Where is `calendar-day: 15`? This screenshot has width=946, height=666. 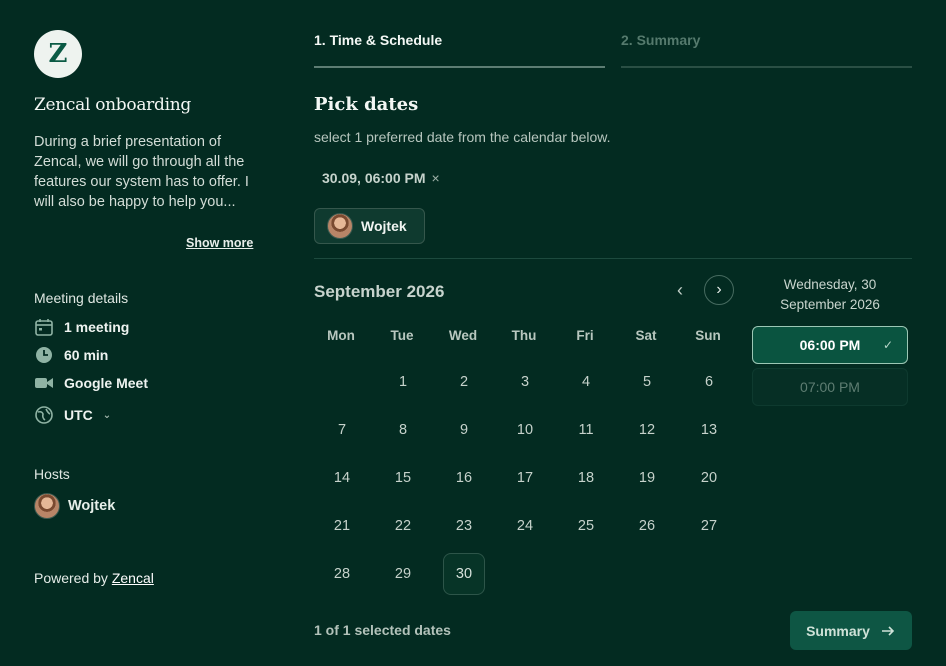 calendar-day: 15 is located at coordinates (403, 478).